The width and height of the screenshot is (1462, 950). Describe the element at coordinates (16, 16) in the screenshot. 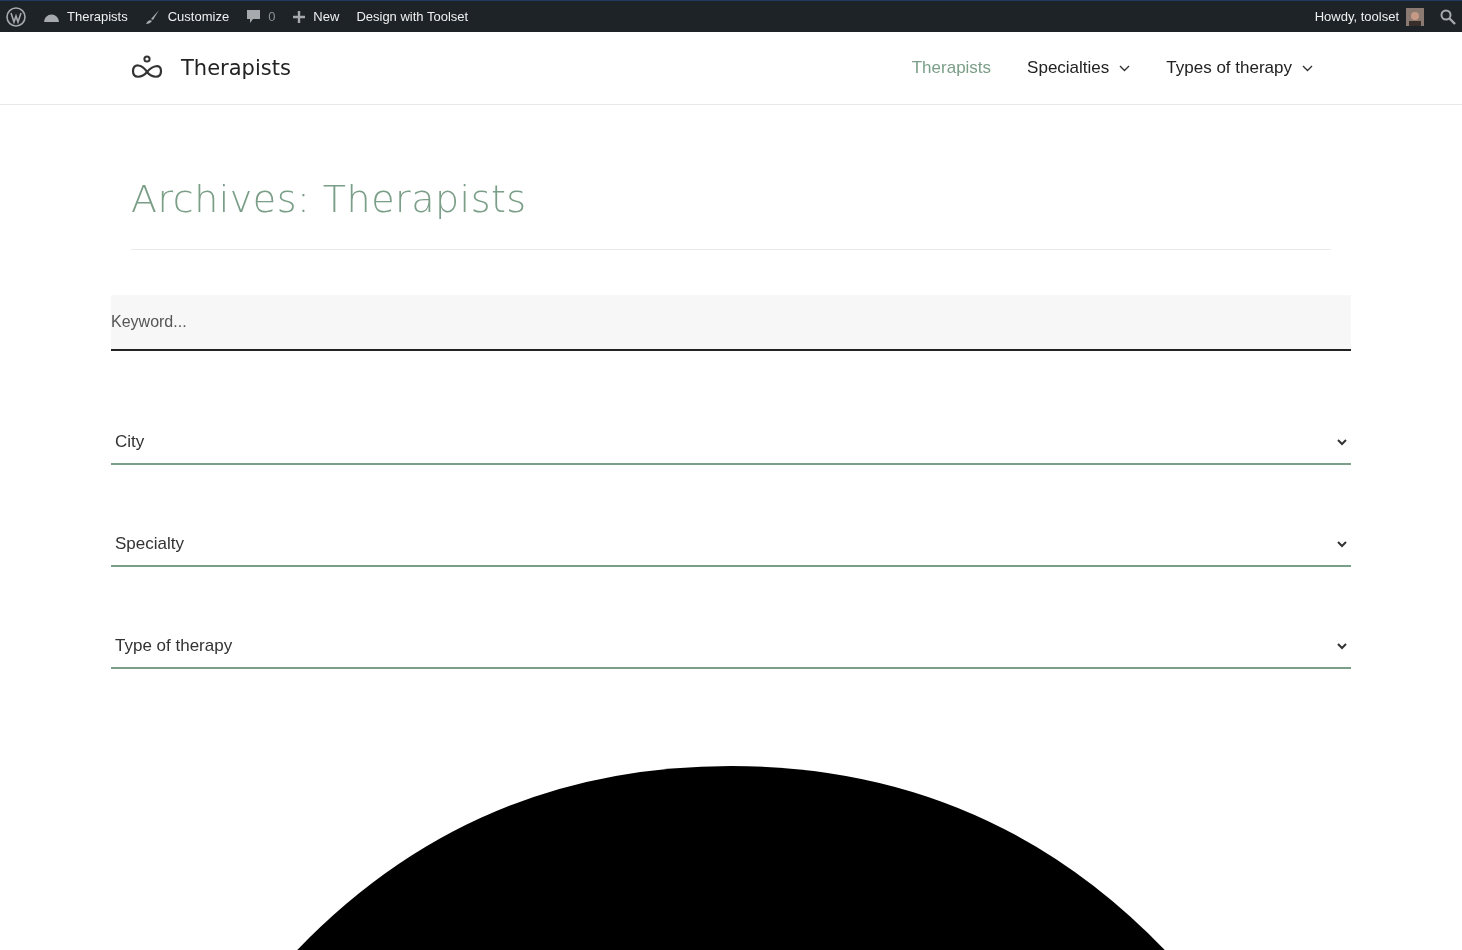

I see `wordpress-logo-icon` at that location.